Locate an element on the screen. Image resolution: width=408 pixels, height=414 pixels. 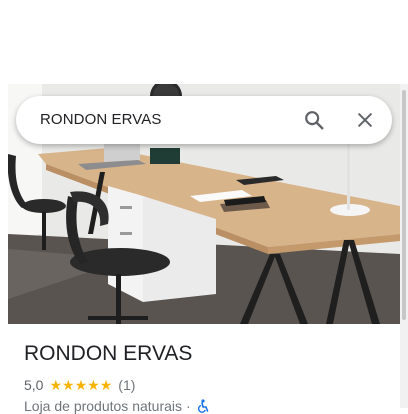
category-row: Loja de produtos naturais · is located at coordinates (116, 406).